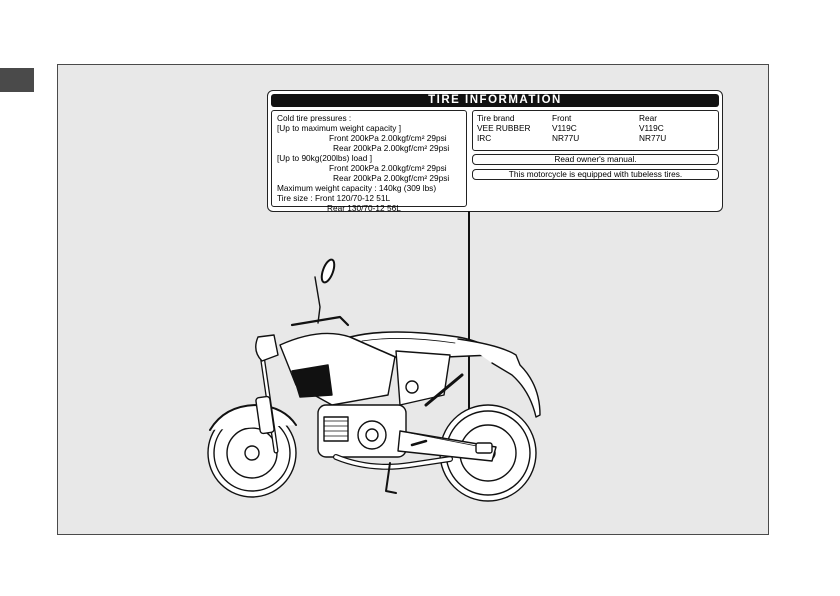 The width and height of the screenshot is (840, 596). I want to click on brand-name: VEE RUBBER, so click(504, 128).